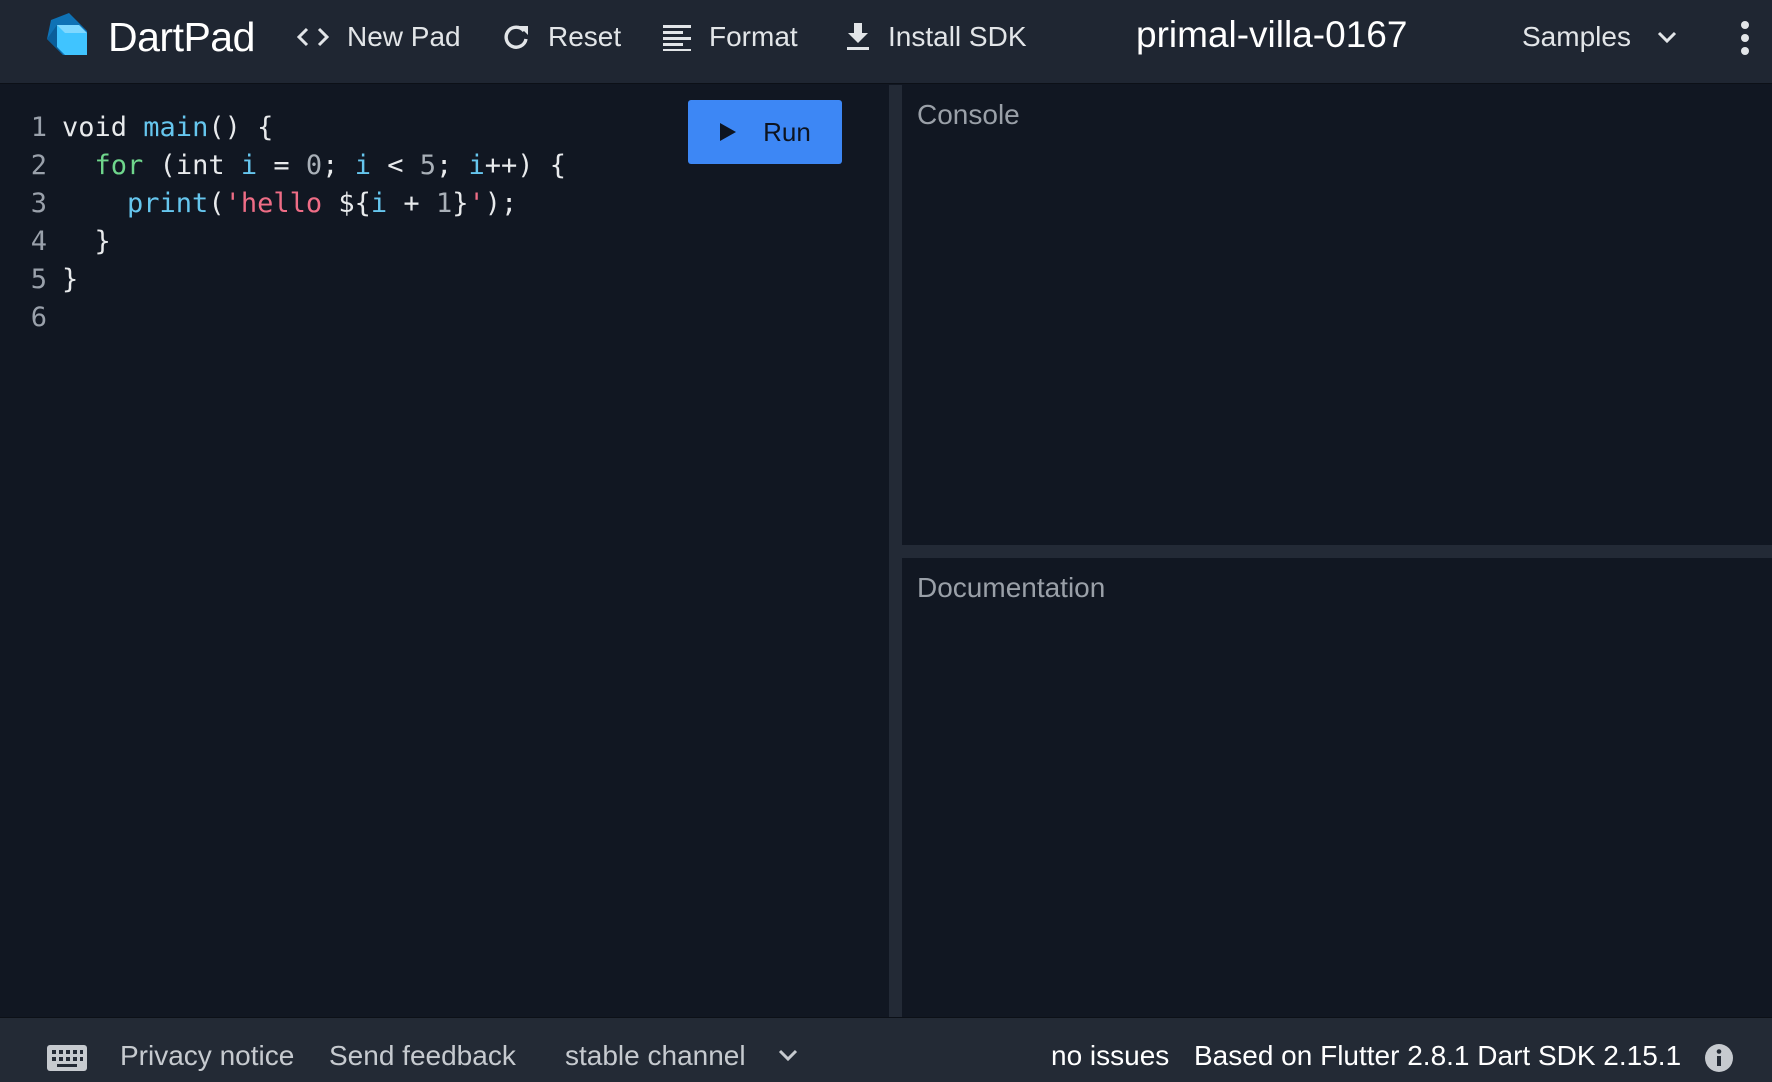 The image size is (1772, 1082). What do you see at coordinates (283, 128) in the screenshot?
I see `code-line: 1 void main() {` at bounding box center [283, 128].